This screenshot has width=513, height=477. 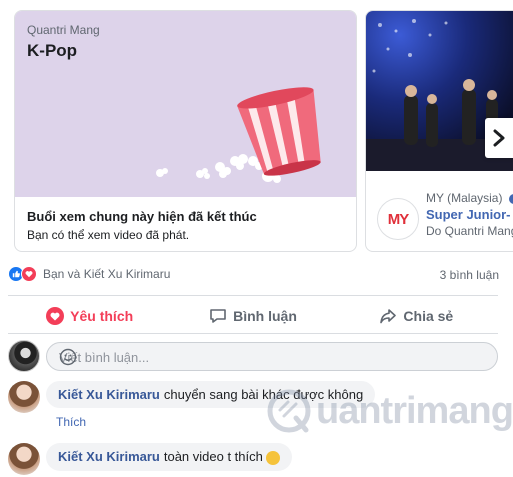 I want to click on love-button-label: Yêu thích, so click(x=102, y=316).